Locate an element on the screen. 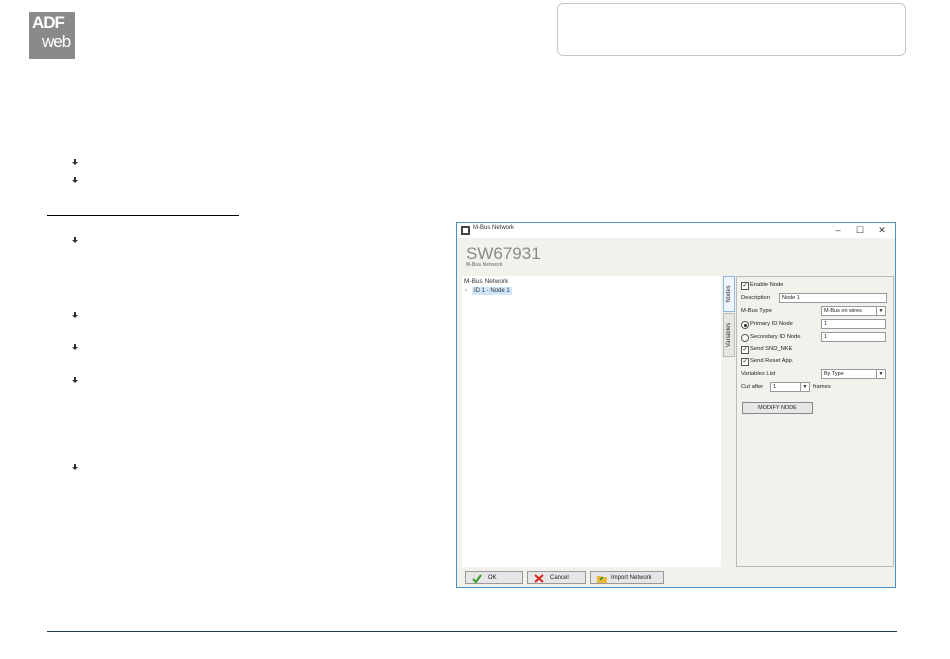  cut-after-label: Cut after is located at coordinates (752, 387).